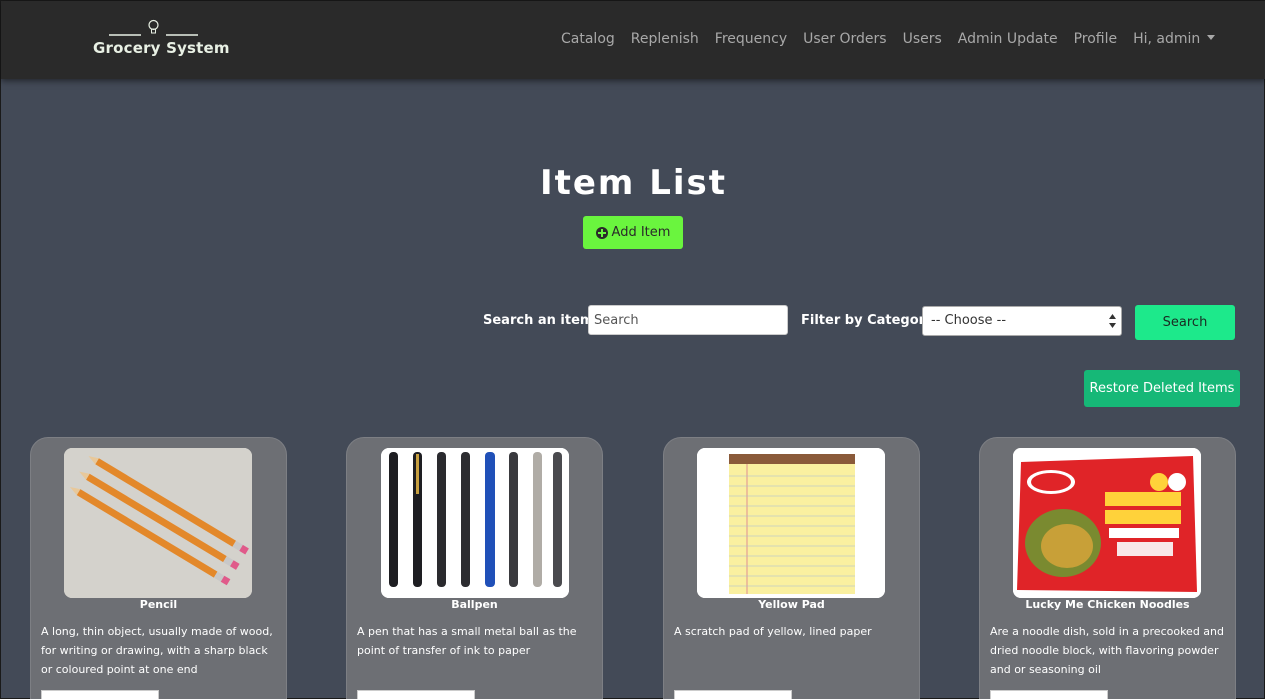 The height and width of the screenshot is (699, 1265). What do you see at coordinates (1162, 388) in the screenshot?
I see `restore-deleted-items-button: Restore Deleted Items` at bounding box center [1162, 388].